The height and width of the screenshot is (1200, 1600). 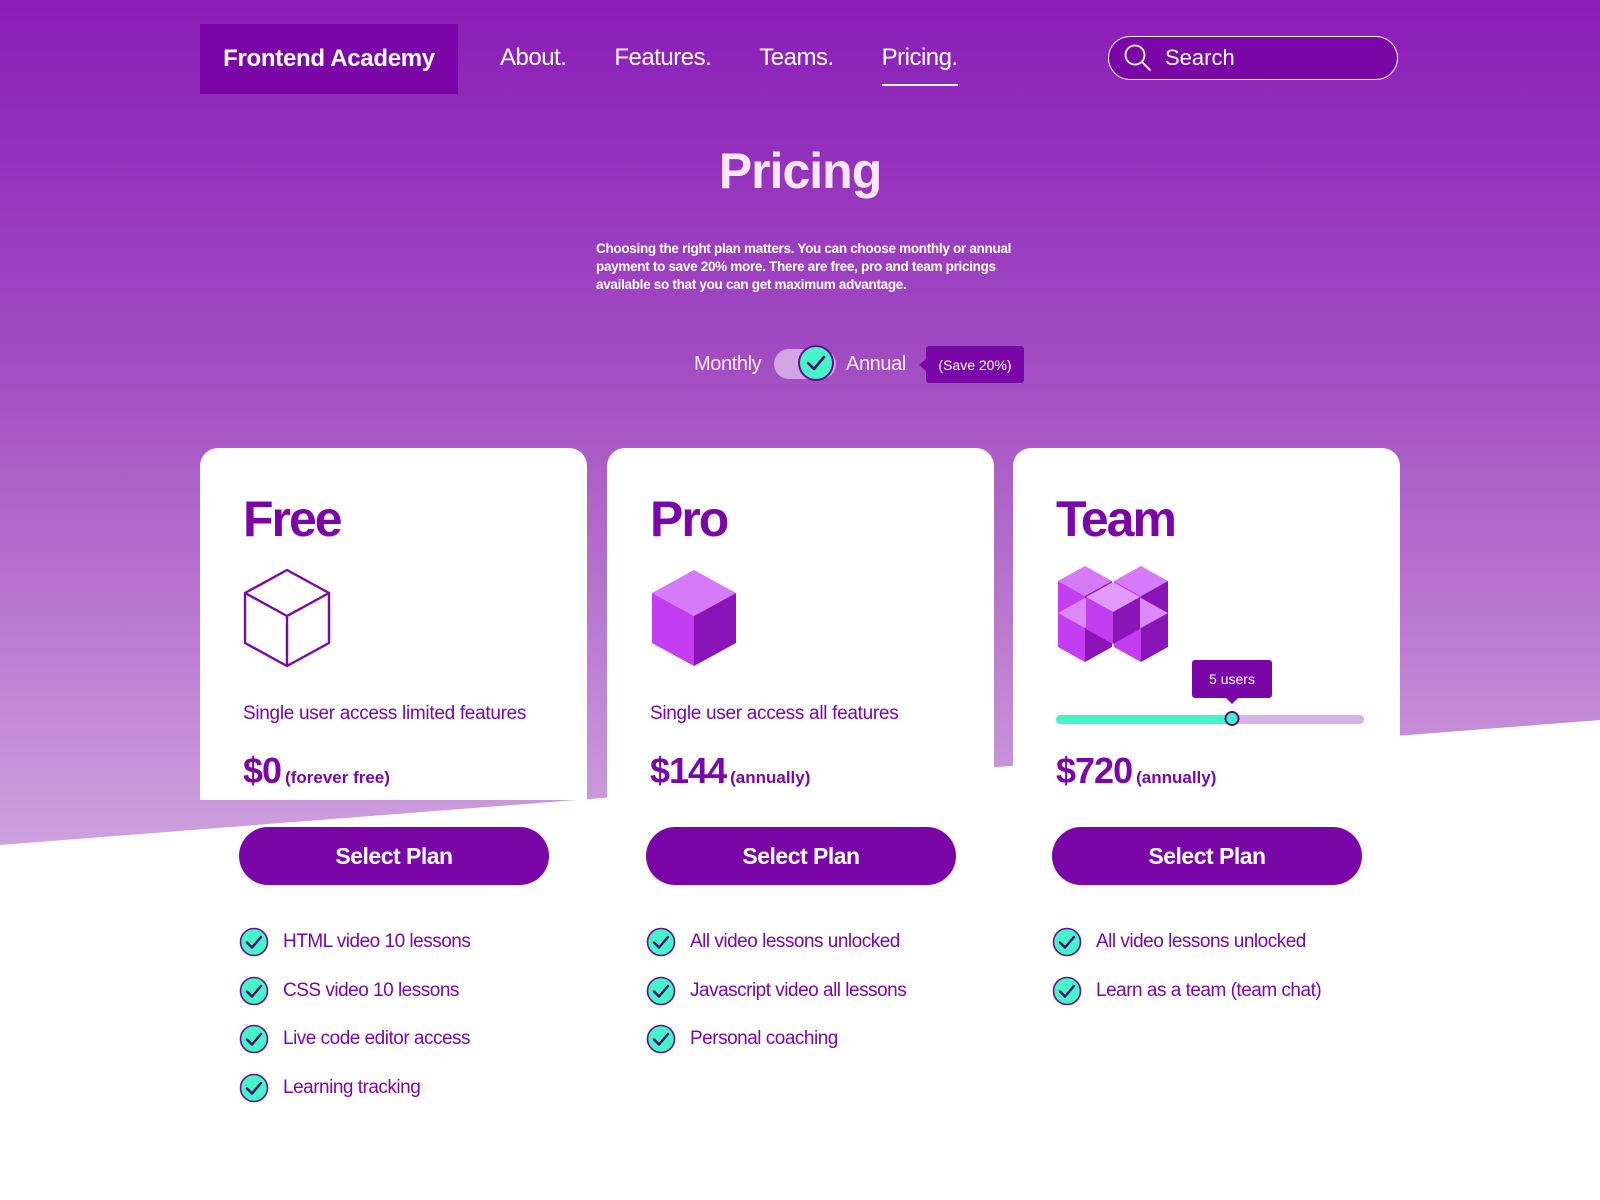 I want to click on feature-item: HTML video 10 lessons, so click(x=355, y=942).